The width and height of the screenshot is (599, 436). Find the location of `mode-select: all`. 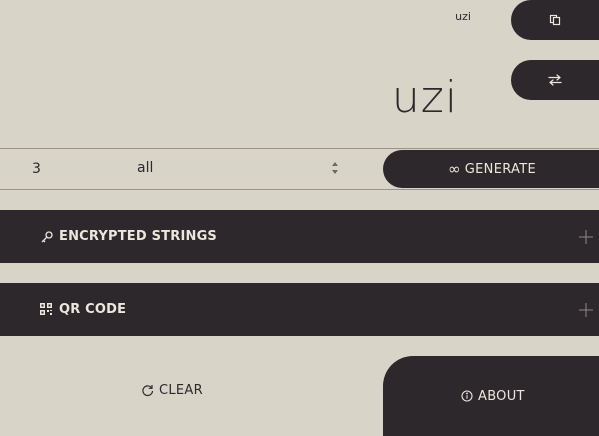

mode-select: all is located at coordinates (230, 169).